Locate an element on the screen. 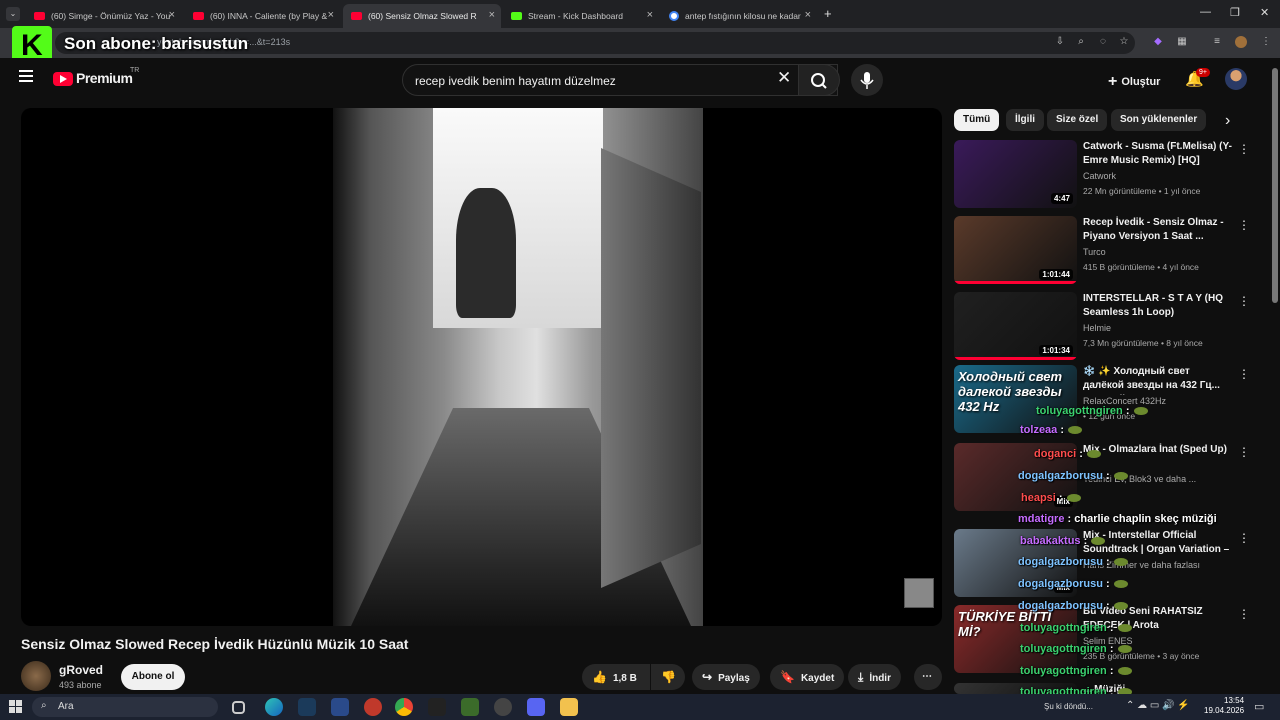 Image resolution: width=1280 pixels, height=720 pixels. youtube-premium-logo: Premium is located at coordinates (104, 78).